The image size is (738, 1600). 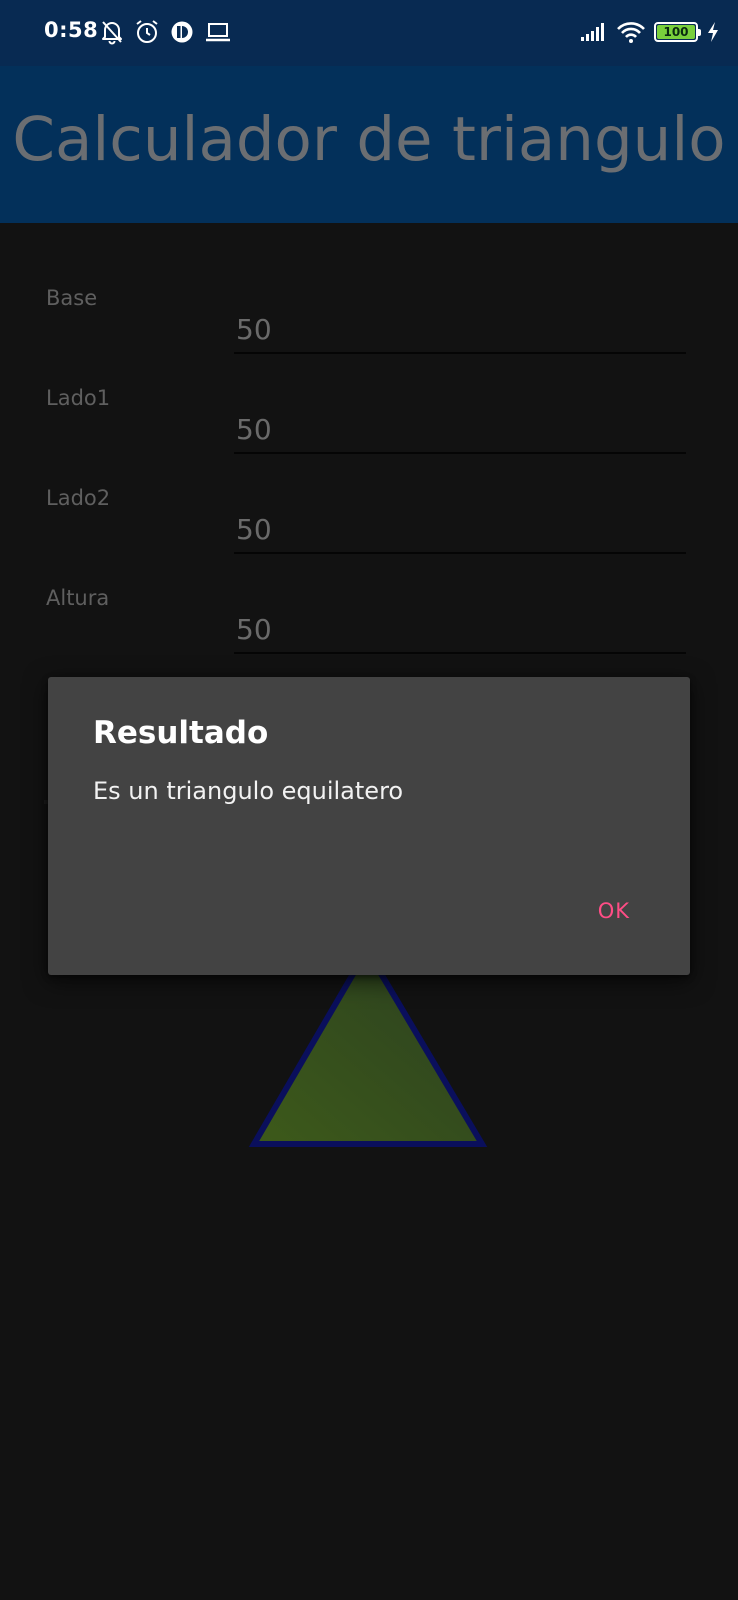 I want to click on alarm-icon, so click(x=147, y=31).